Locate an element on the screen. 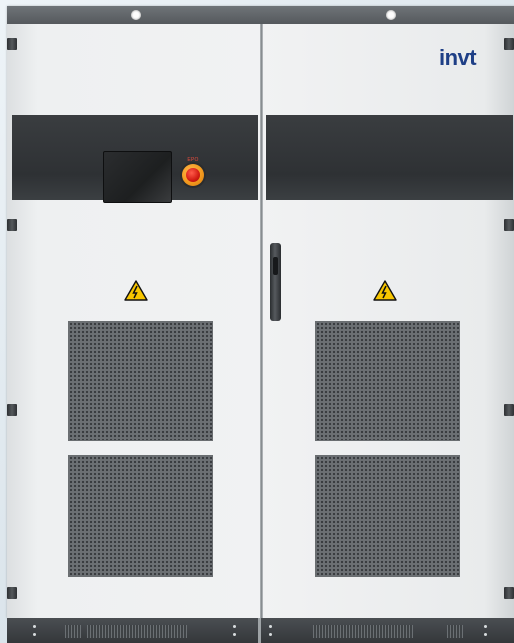 The image size is (514, 643). lifting-hole-right is located at coordinates (391, 15).